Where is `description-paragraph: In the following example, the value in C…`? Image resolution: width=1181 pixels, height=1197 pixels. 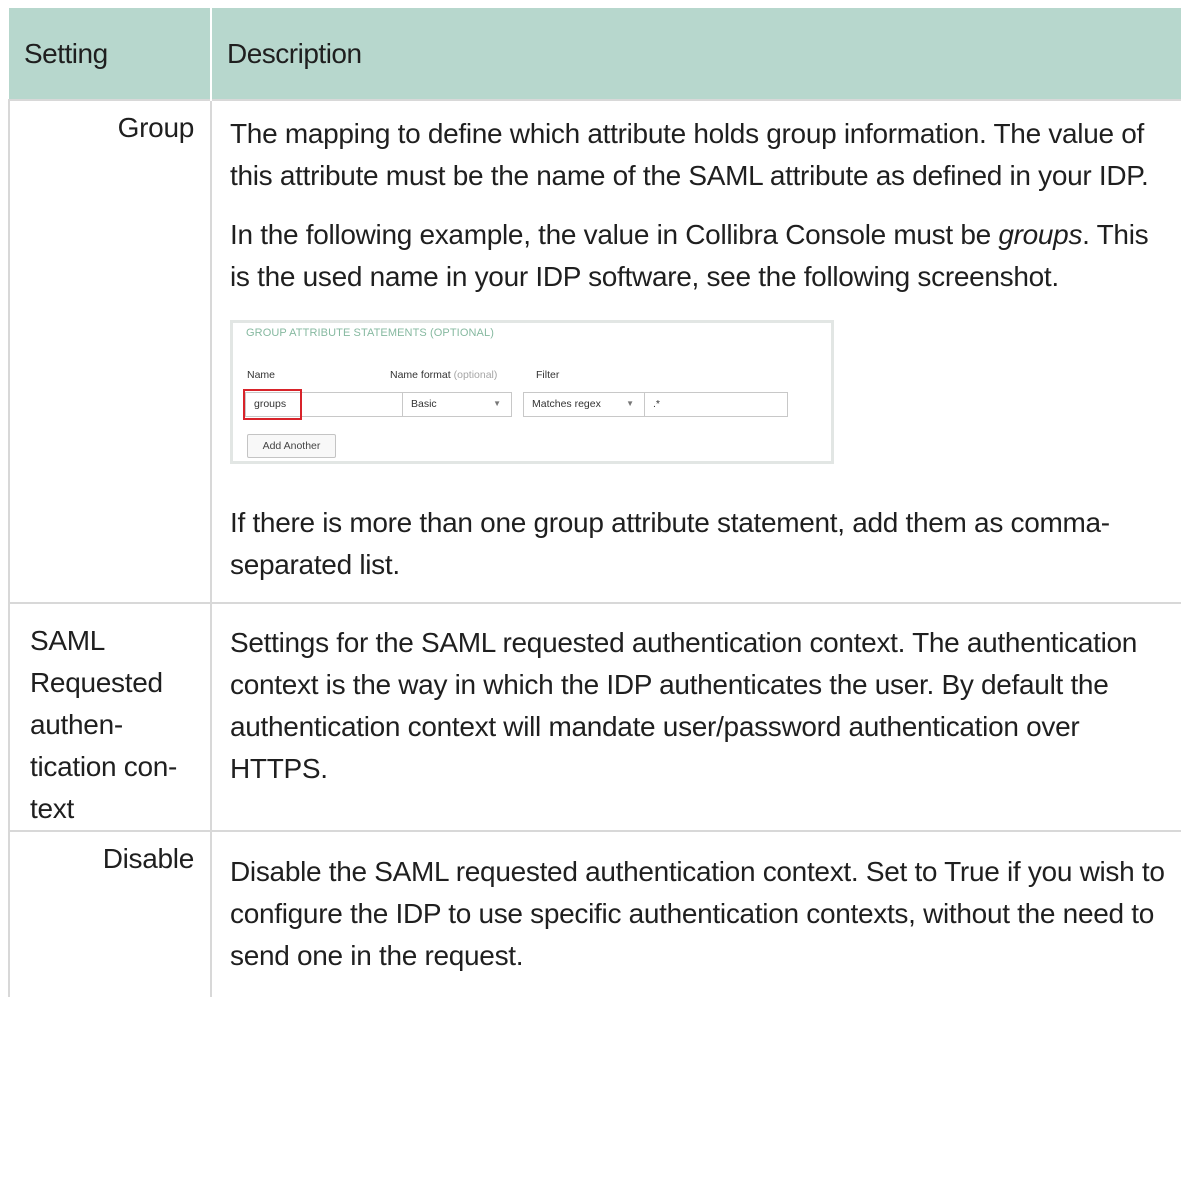
description-paragraph: In the following example, the value in C… is located at coordinates (699, 256).